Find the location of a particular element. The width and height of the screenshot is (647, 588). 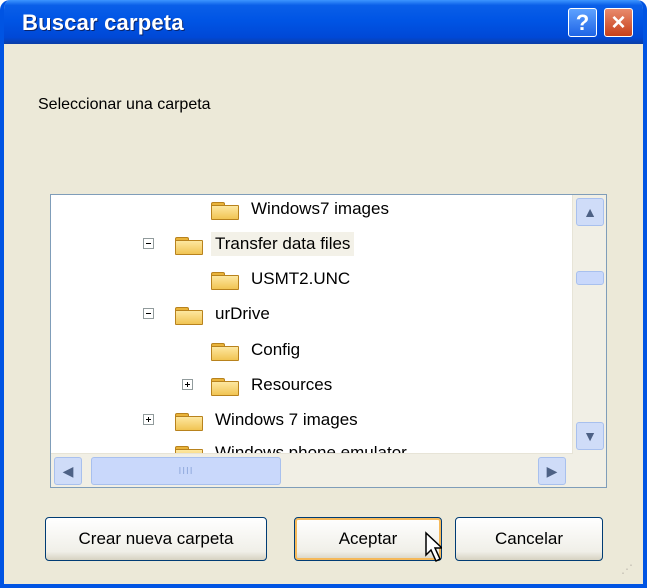

scrollbar-corner is located at coordinates (589, 470).